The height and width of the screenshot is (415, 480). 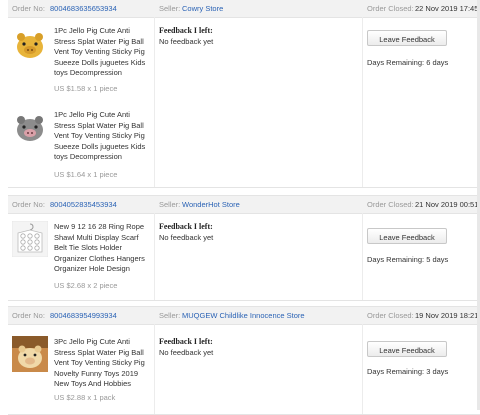 I want to click on order-closed-date: 22 Nov 2019 17:45, so click(x=447, y=8).